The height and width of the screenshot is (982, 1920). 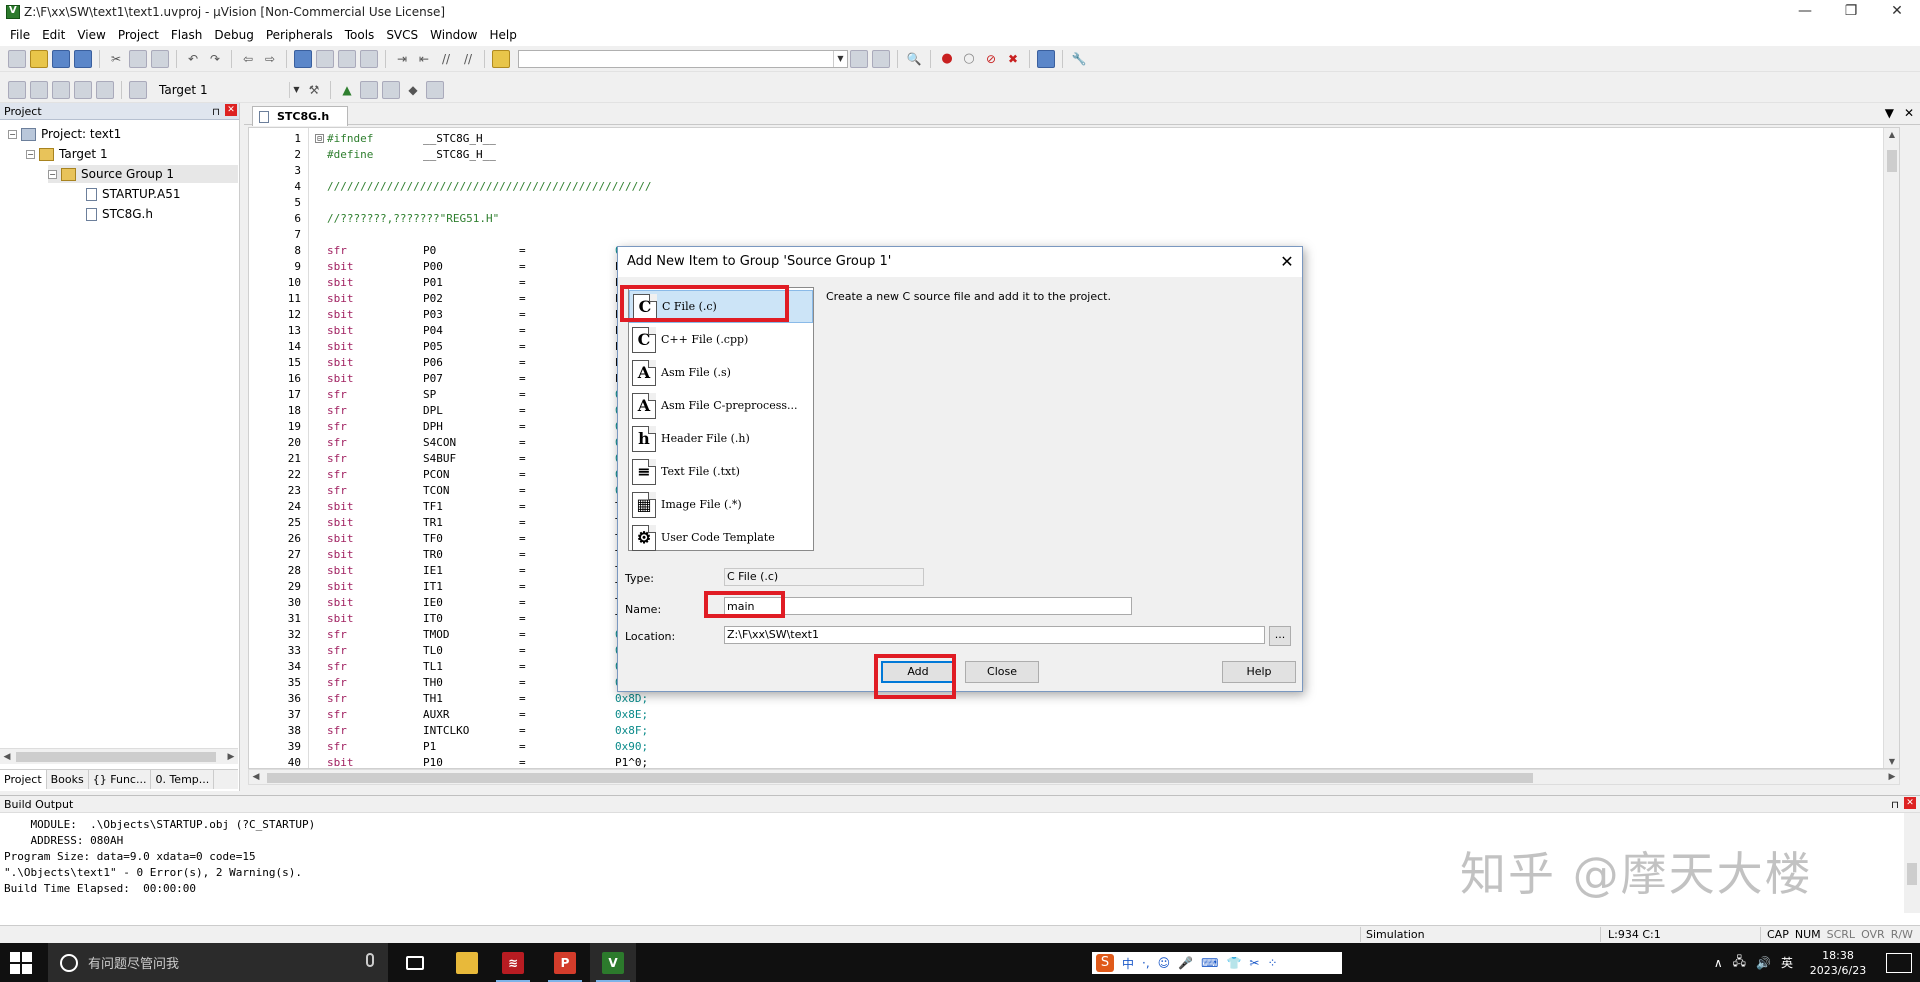 I want to click on menu-file: File, so click(x=20, y=35).